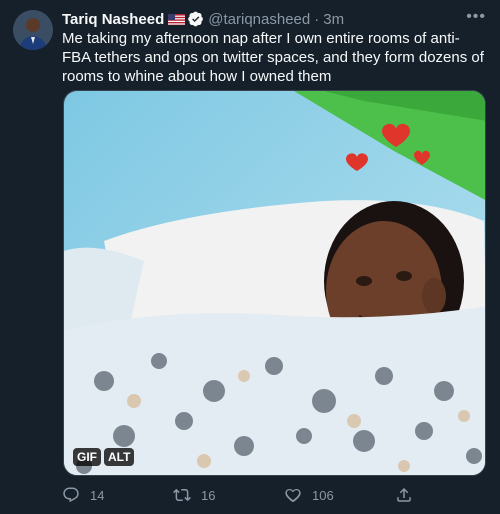 This screenshot has height=514, width=500. What do you see at coordinates (177, 19) in the screenshot?
I see `flag-usa-icon` at bounding box center [177, 19].